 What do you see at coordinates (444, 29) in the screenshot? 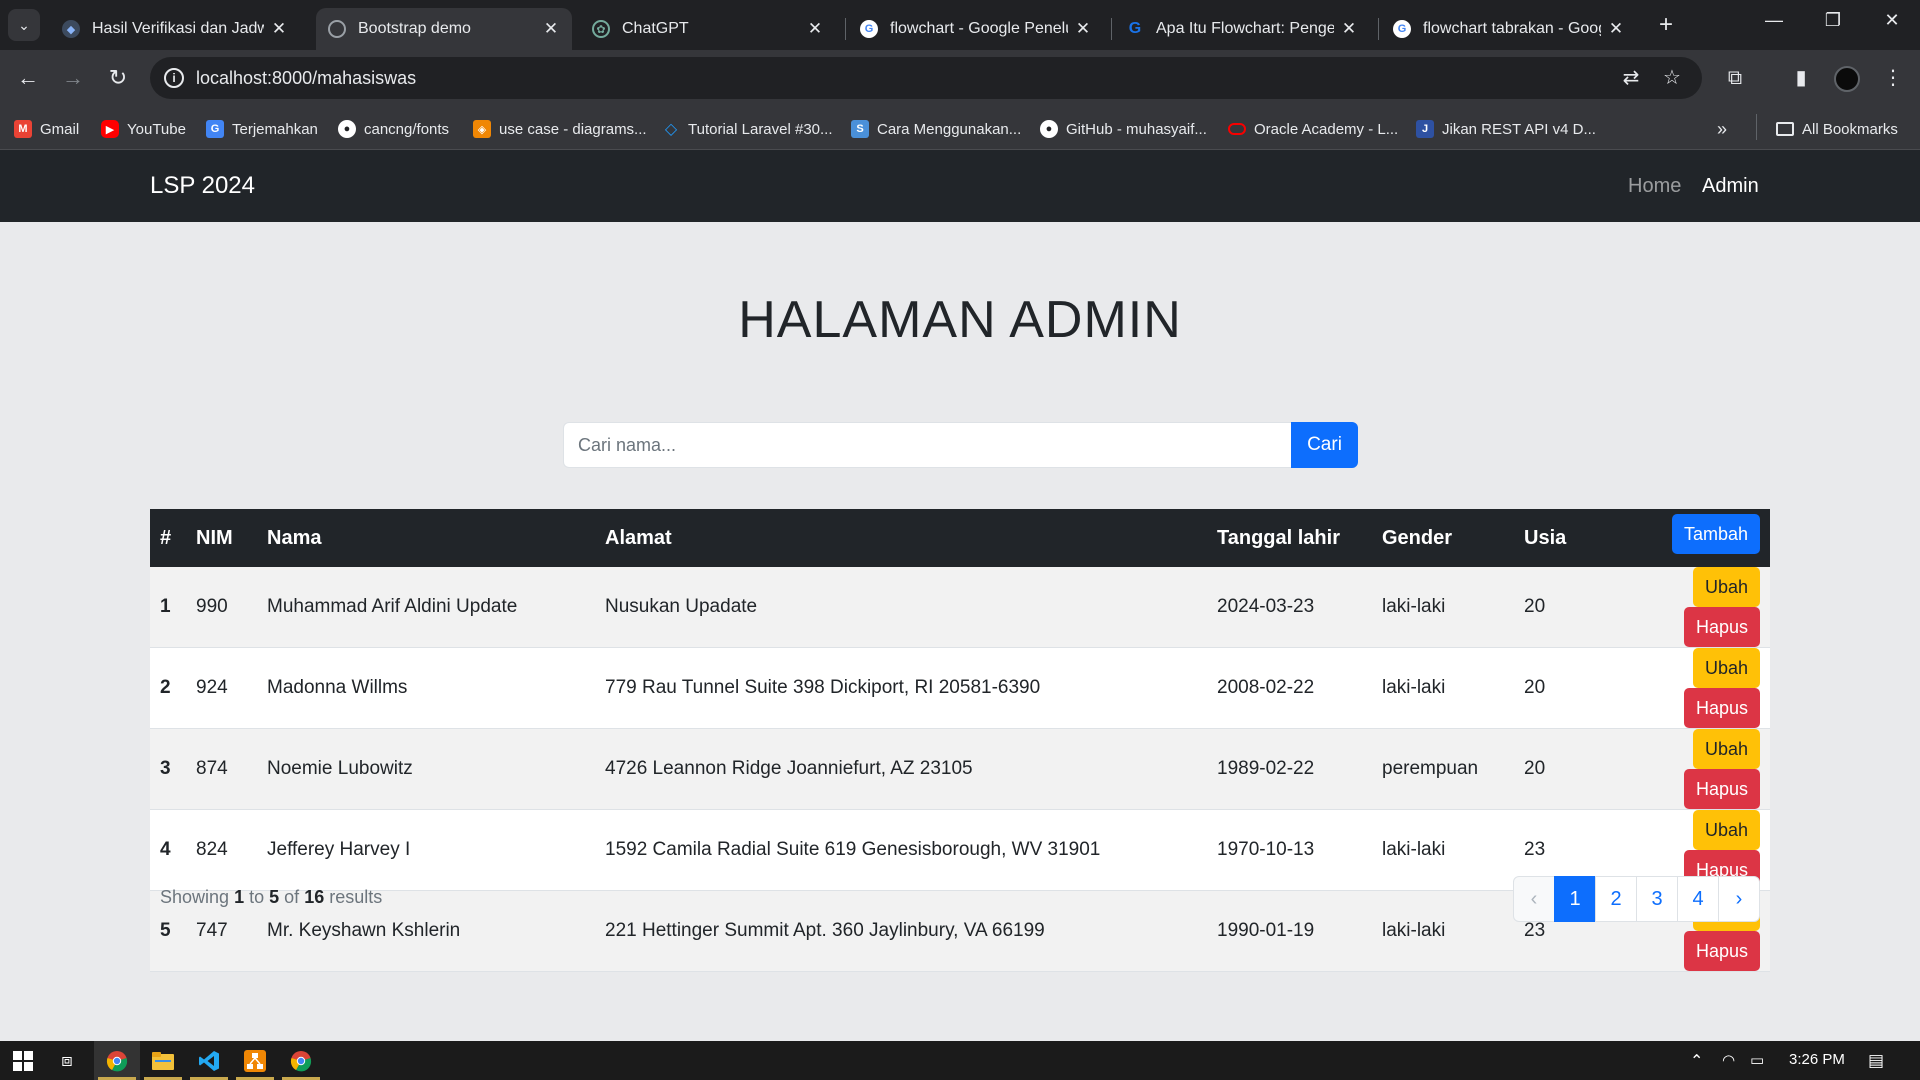
I see `browser-tab-2: Bootstrap demo ✕` at bounding box center [444, 29].